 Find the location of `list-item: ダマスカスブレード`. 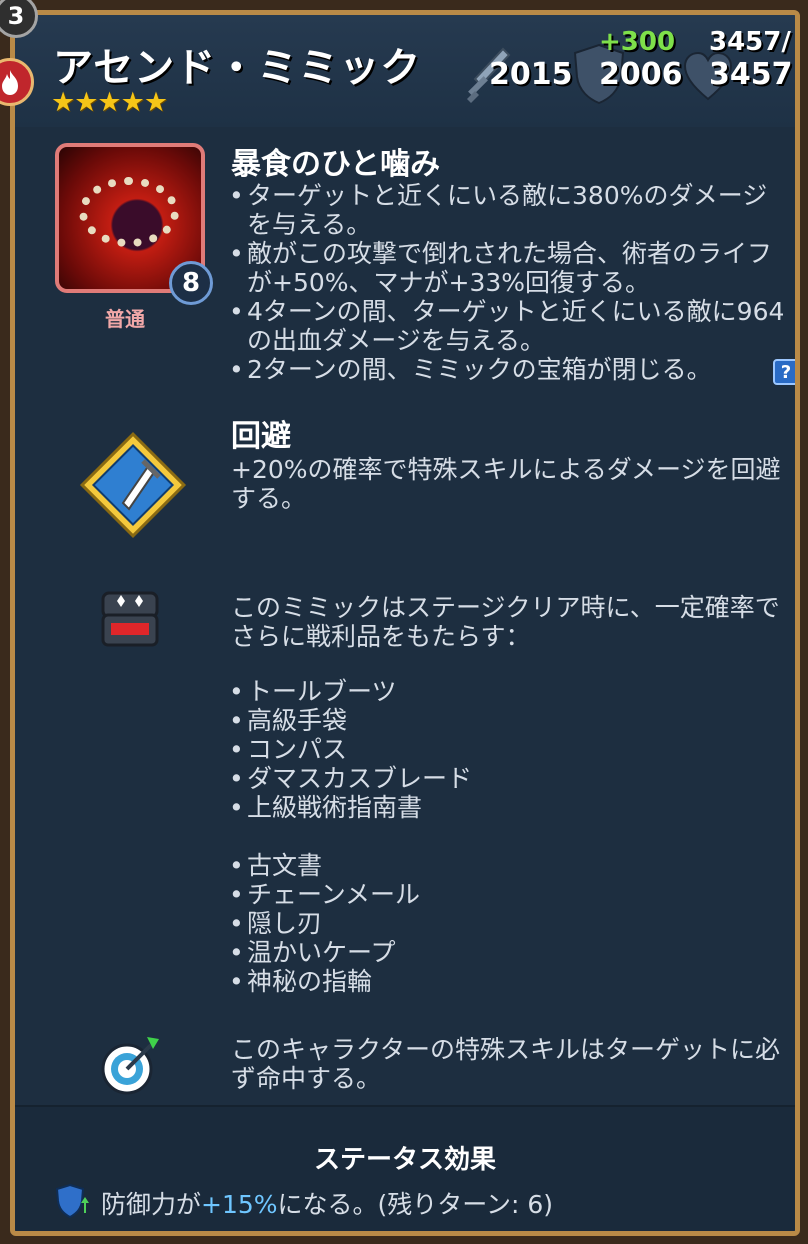

list-item: ダマスカスブレード is located at coordinates (479, 778).